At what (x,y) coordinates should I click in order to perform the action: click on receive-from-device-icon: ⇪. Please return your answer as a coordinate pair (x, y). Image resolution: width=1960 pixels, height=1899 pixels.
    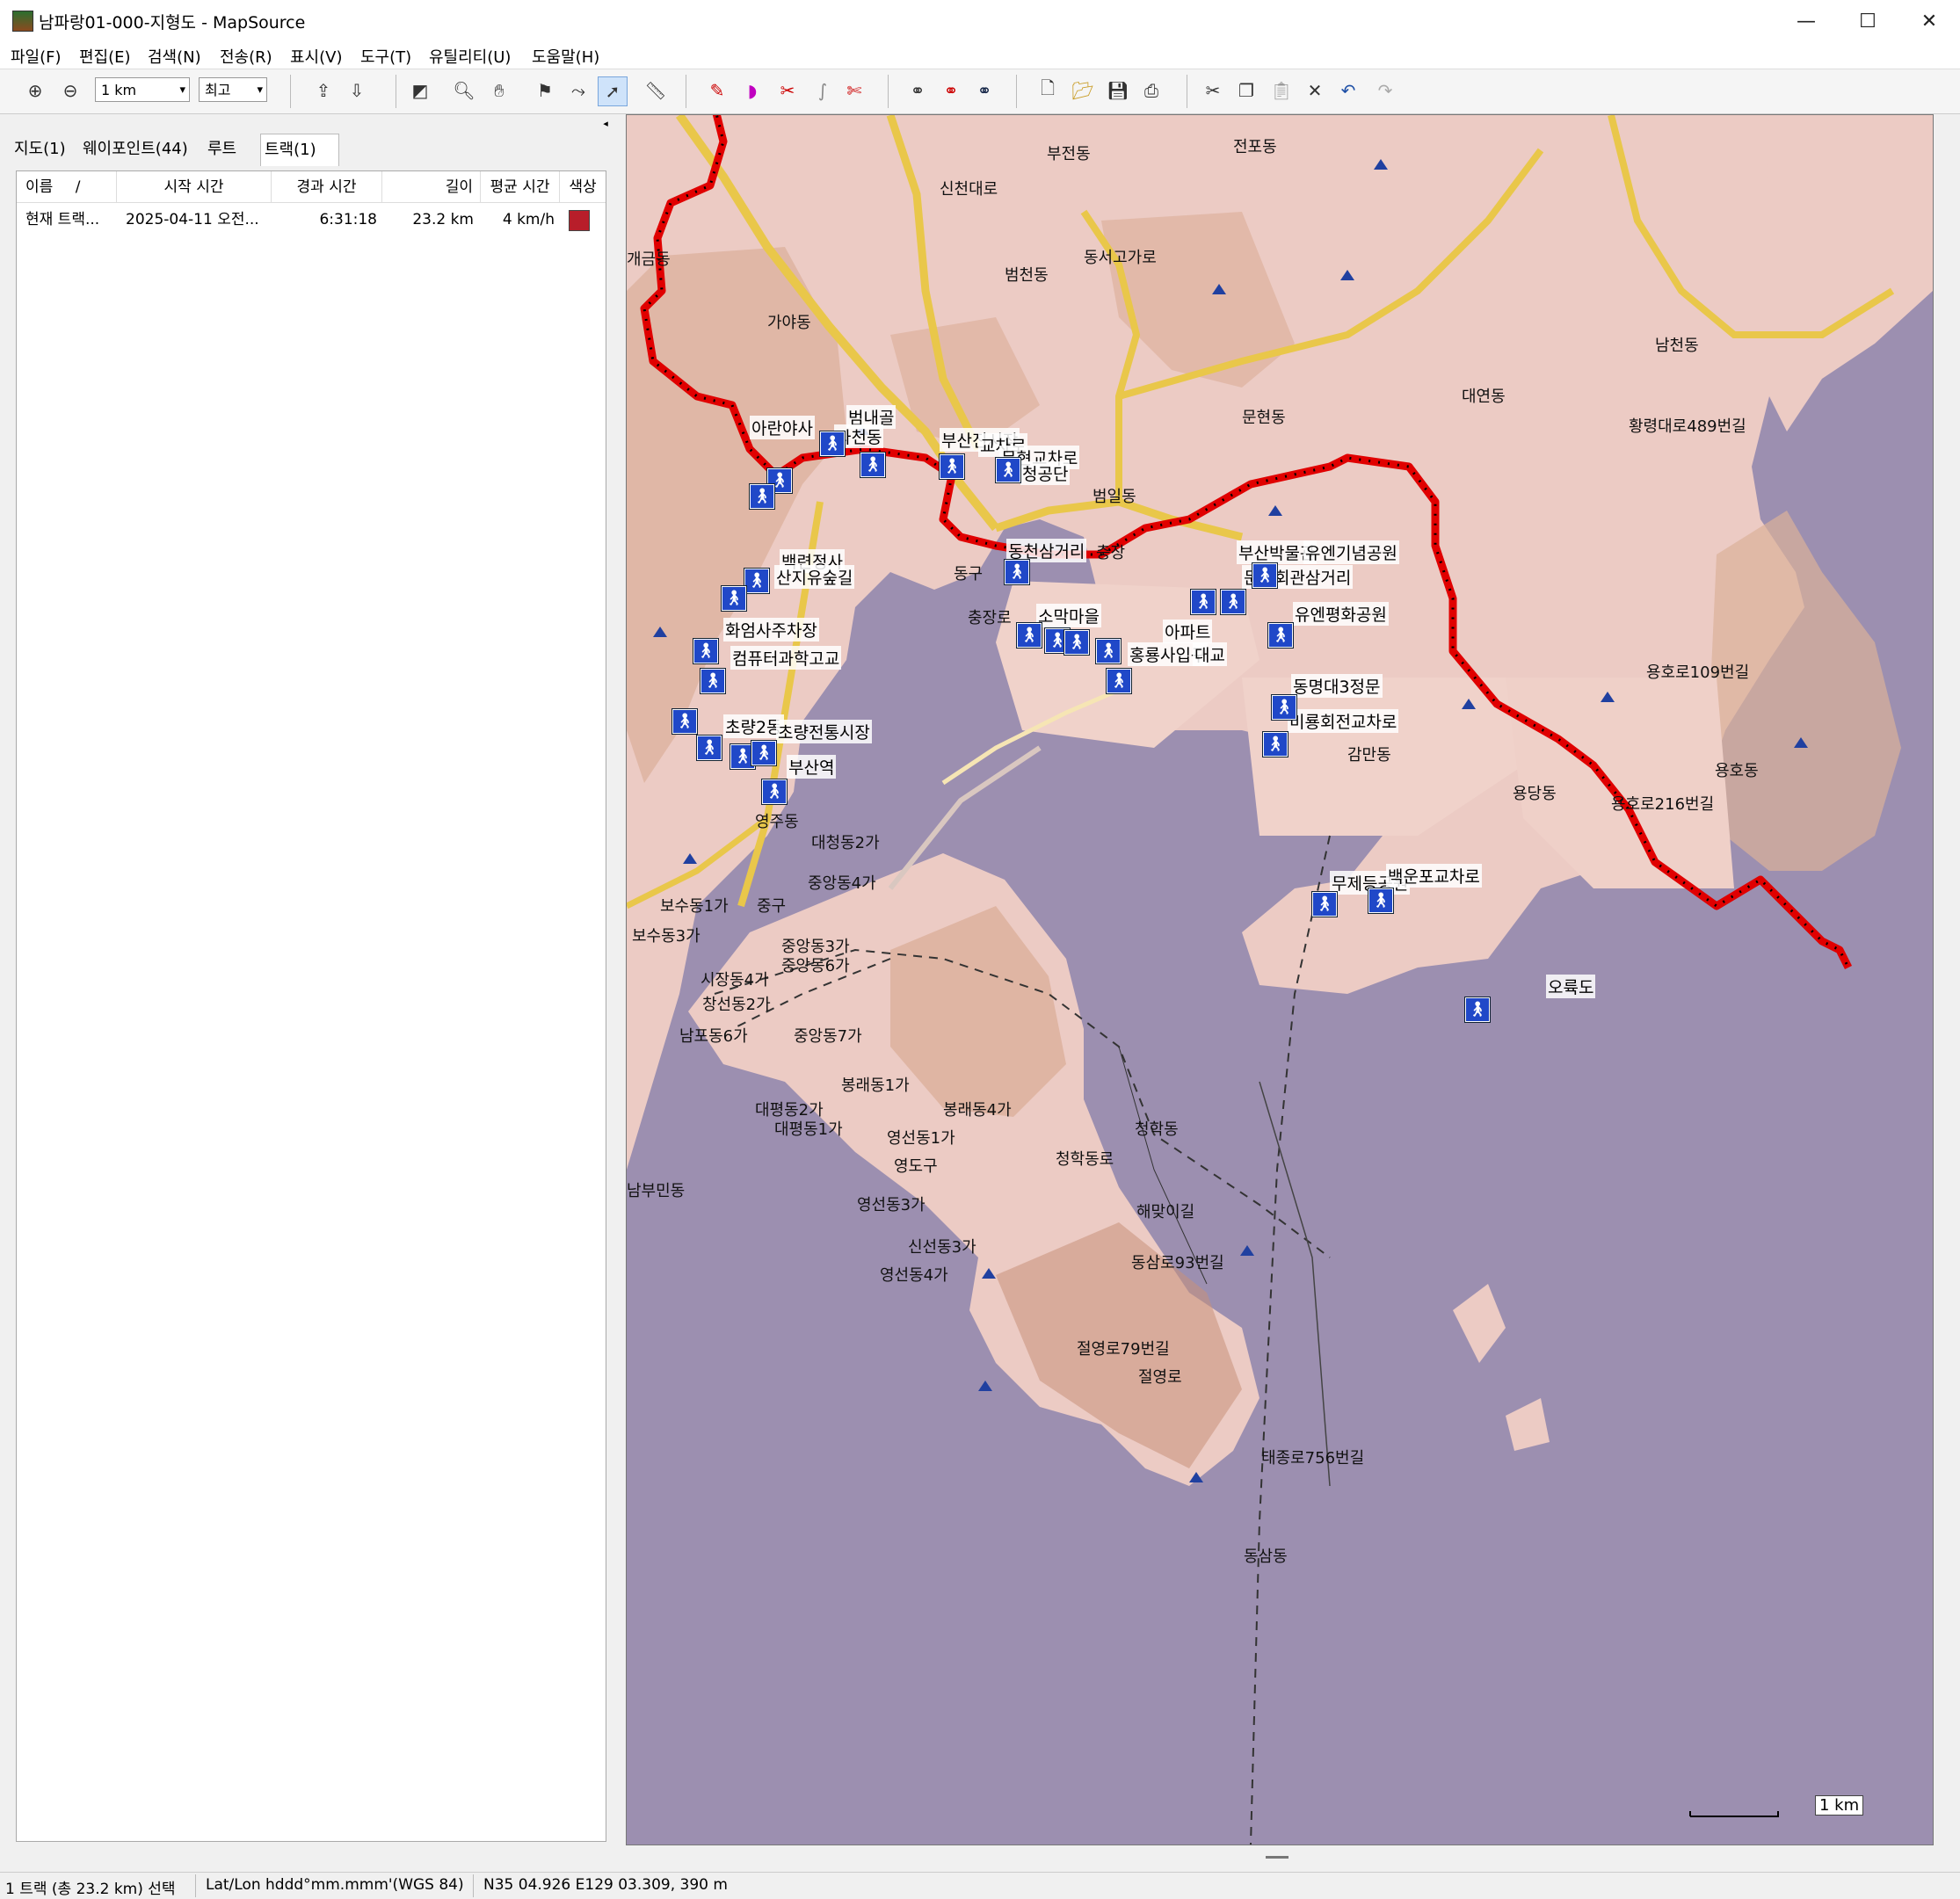
    Looking at the image, I should click on (323, 91).